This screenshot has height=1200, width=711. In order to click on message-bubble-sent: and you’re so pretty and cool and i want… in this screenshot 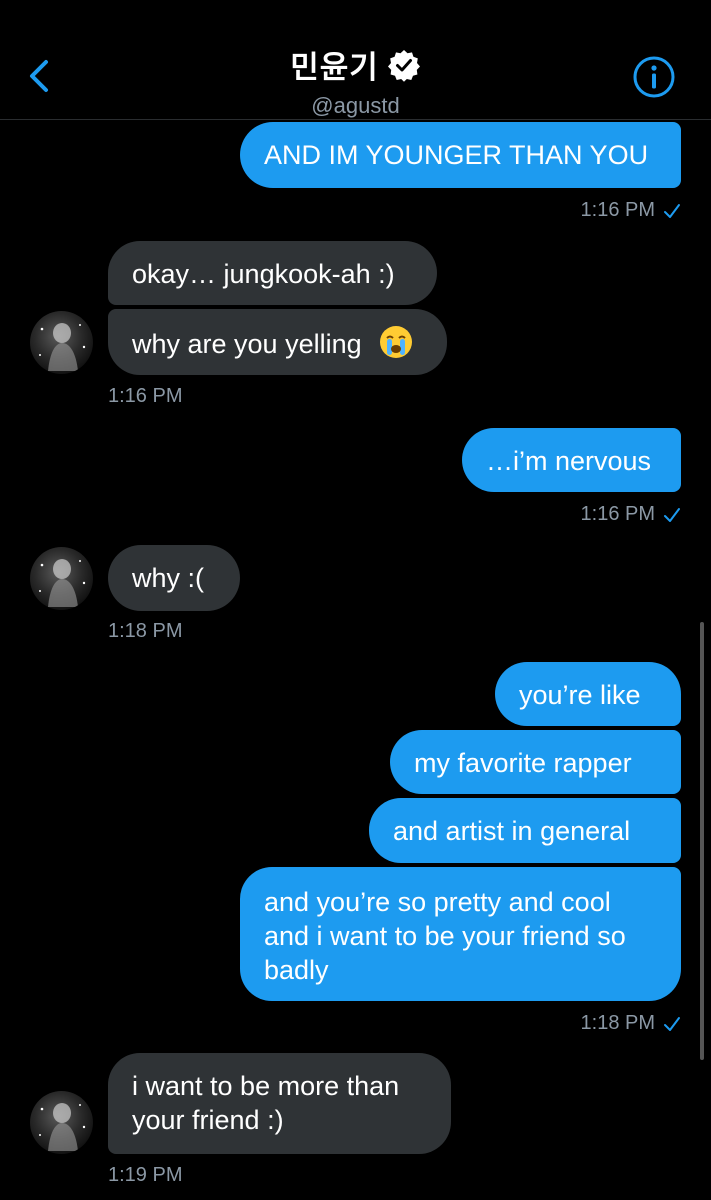, I will do `click(460, 934)`.